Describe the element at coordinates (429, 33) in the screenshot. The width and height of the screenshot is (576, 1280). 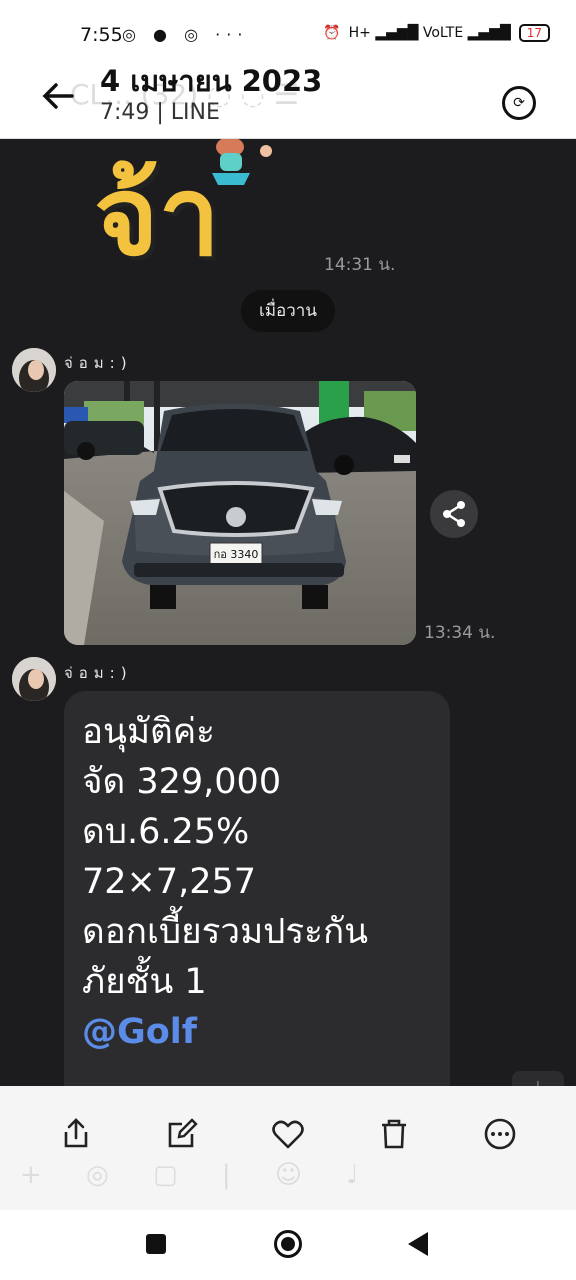
I see `signal-icon: H+ ▂▄▆█ VoLTE ▂▄▆█` at that location.